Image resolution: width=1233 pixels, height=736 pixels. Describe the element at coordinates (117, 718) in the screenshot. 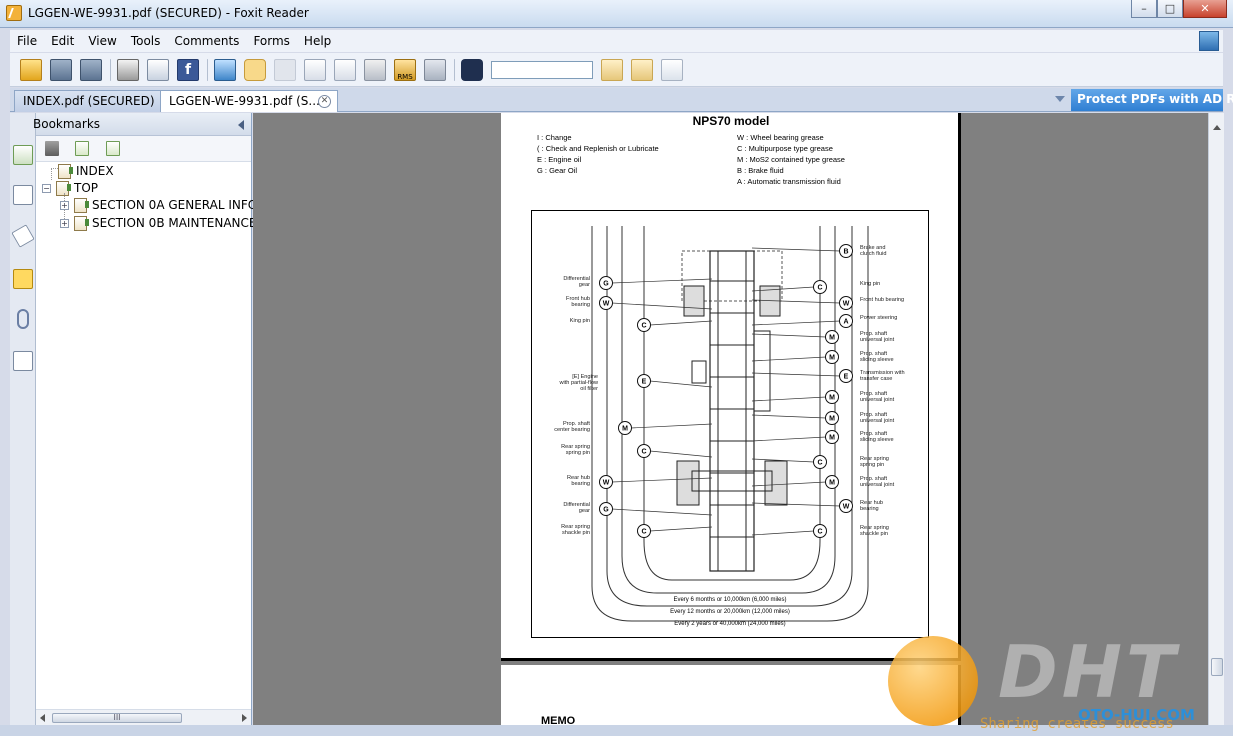

I see `scroll-thumb: III` at that location.